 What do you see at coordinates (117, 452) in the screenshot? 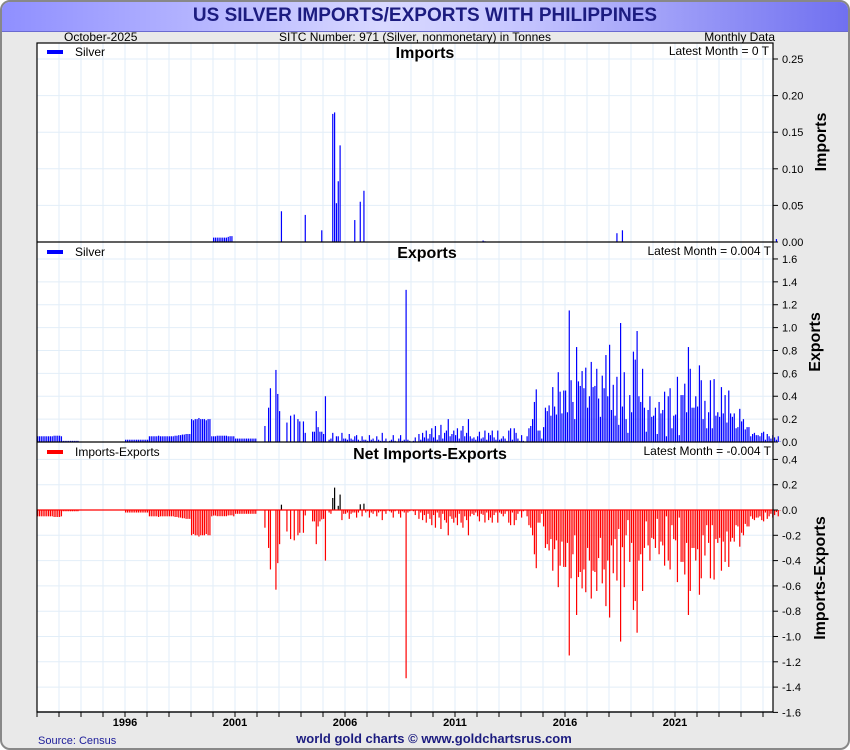
I see `legend-net: Imports-Exports` at bounding box center [117, 452].